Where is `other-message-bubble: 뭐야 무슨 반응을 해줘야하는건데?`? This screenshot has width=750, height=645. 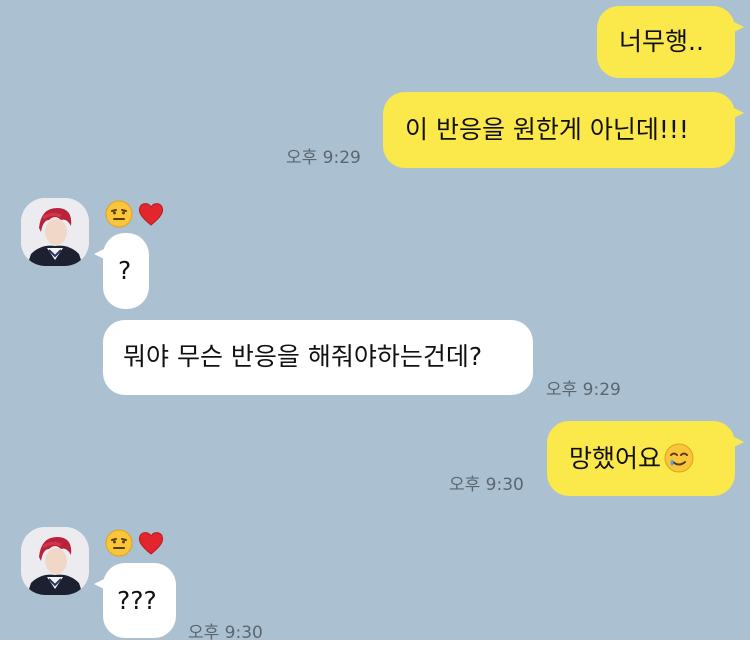 other-message-bubble: 뭐야 무슨 반응을 해줘야하는건데? is located at coordinates (318, 357).